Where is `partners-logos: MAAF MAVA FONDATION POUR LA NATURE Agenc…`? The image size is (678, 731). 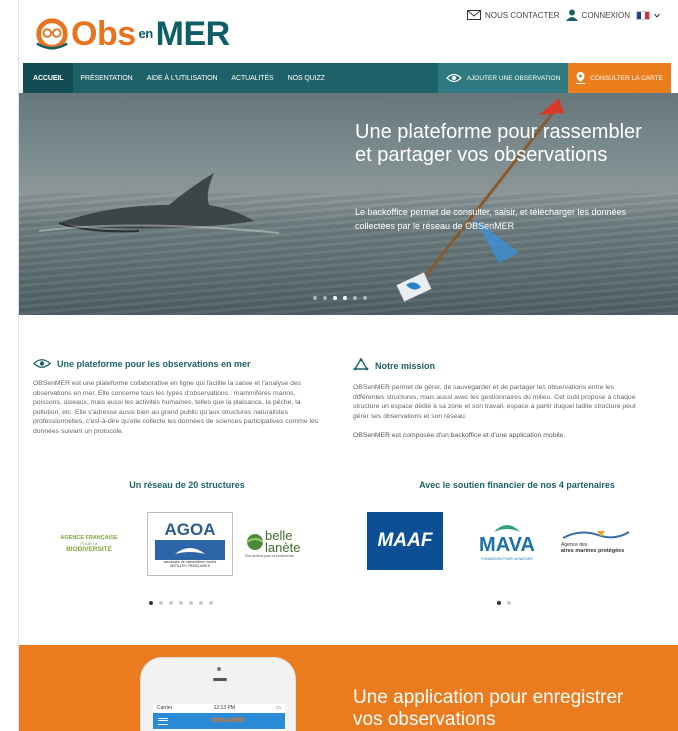 partners-logos: MAAF MAVA FONDATION POUR LA NATURE Agenc… is located at coordinates (508, 541).